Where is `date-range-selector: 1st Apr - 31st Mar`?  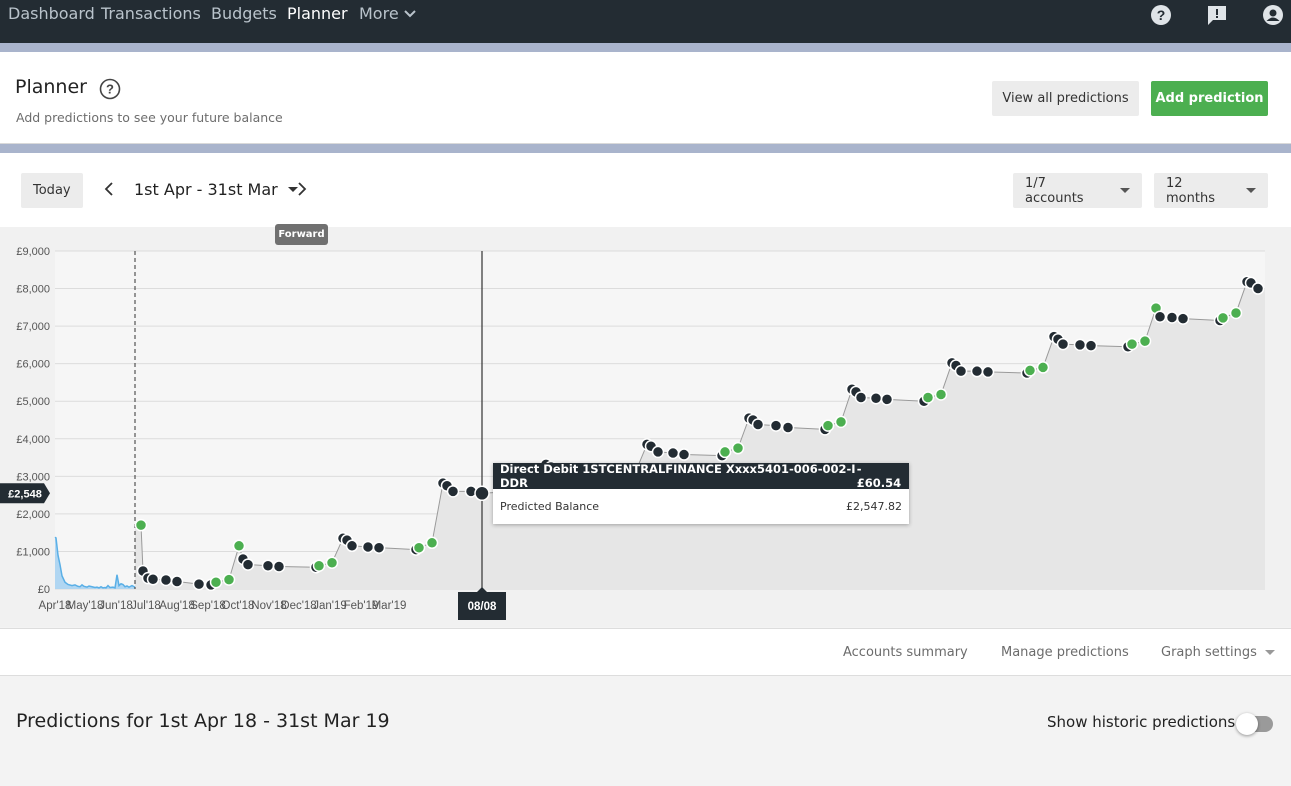
date-range-selector: 1st Apr - 31st Mar is located at coordinates (216, 189).